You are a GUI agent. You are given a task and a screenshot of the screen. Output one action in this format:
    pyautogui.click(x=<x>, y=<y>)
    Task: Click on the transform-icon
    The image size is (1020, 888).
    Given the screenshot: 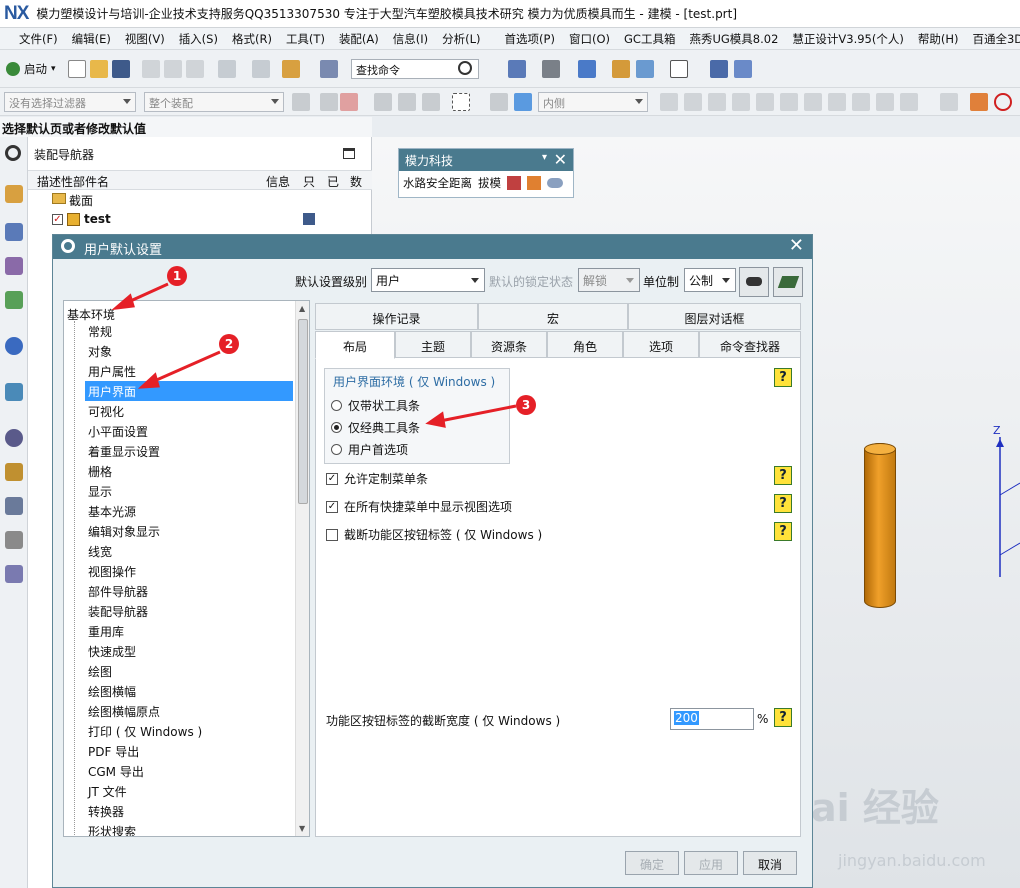 What is the action you would take?
    pyautogui.click(x=719, y=69)
    